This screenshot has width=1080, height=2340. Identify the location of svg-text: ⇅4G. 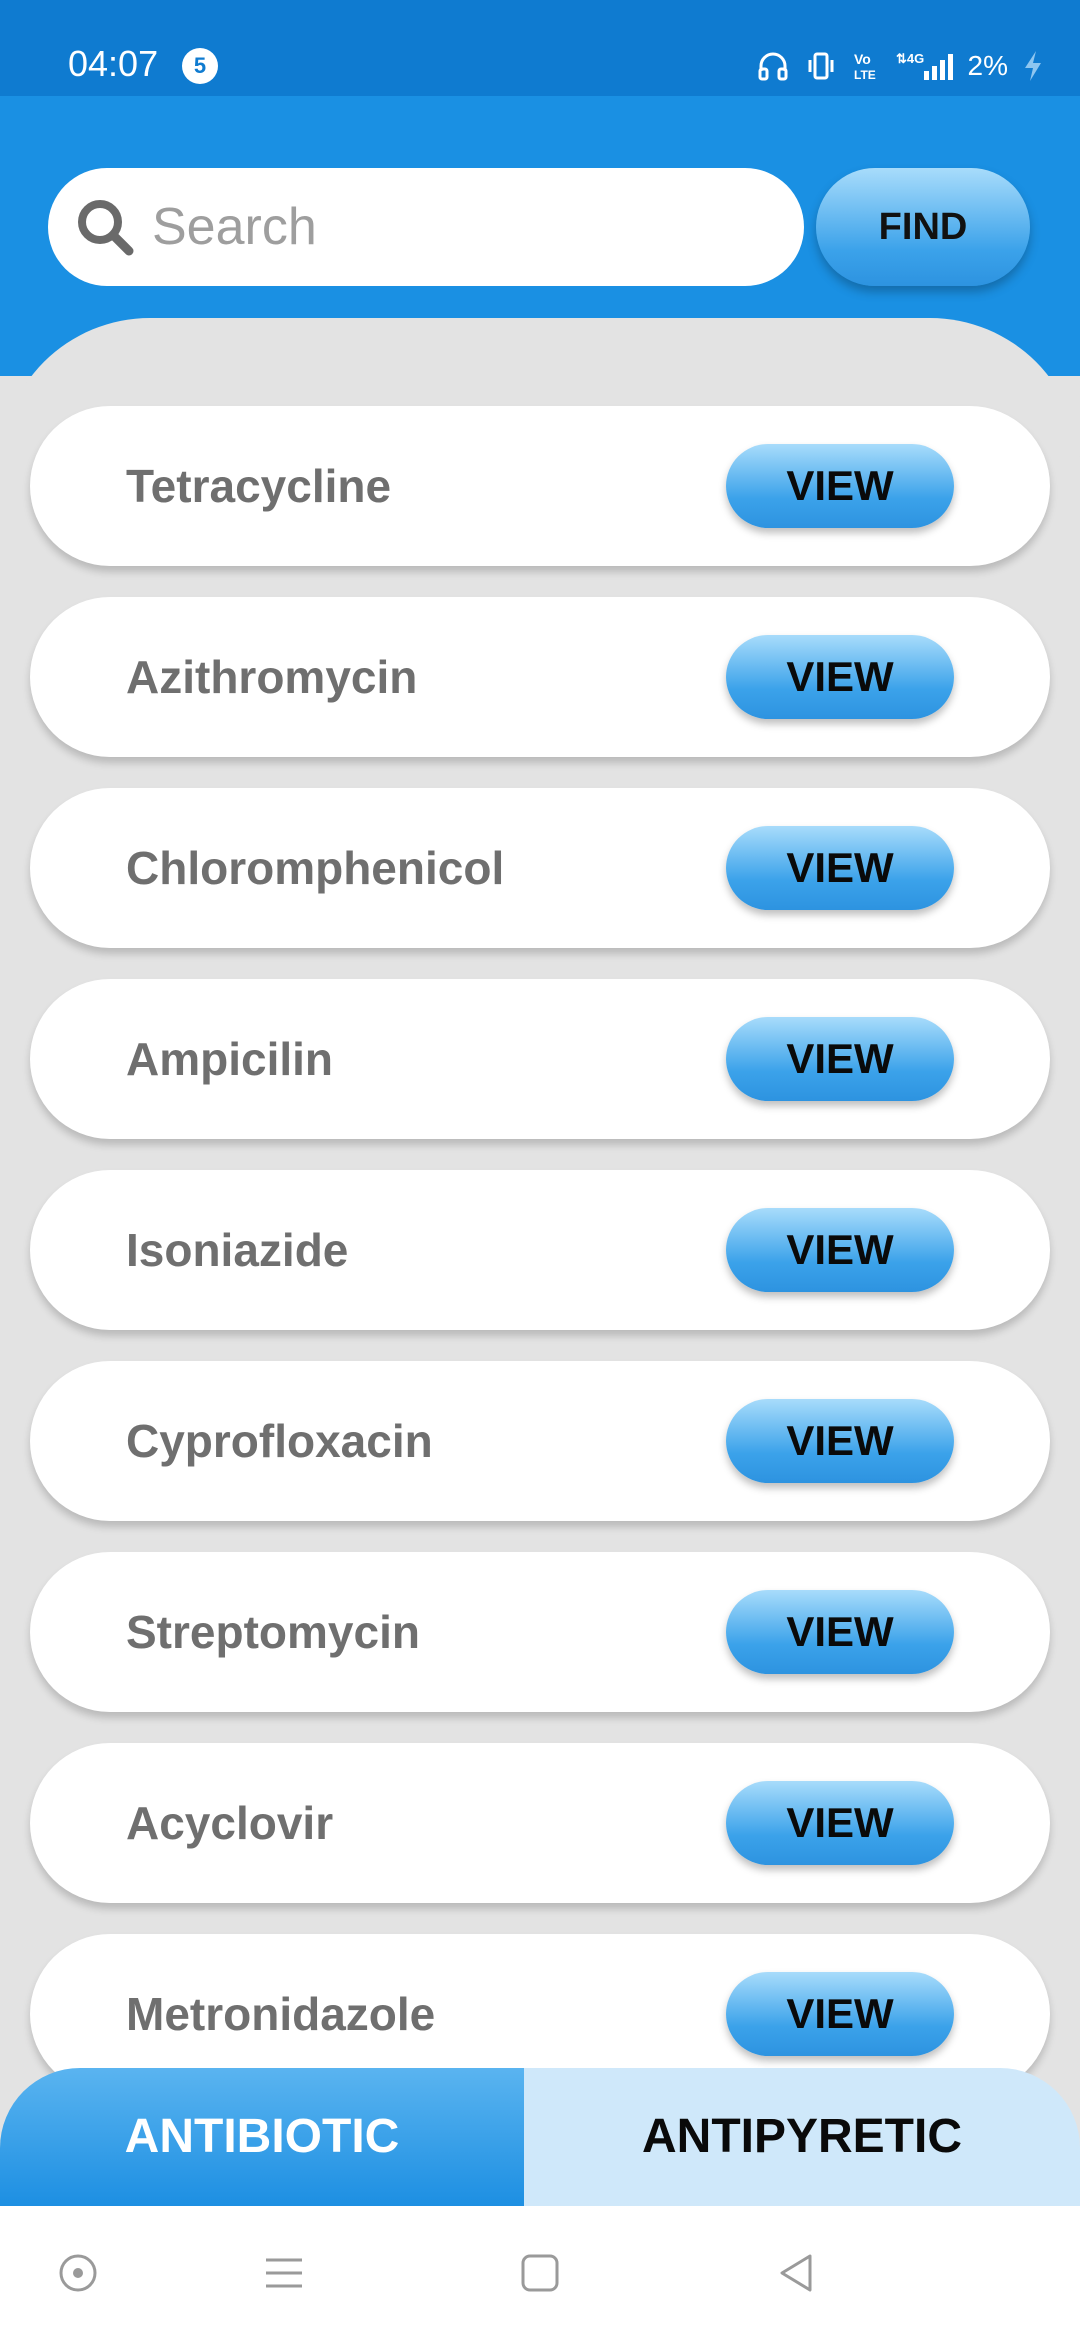
(910, 58).